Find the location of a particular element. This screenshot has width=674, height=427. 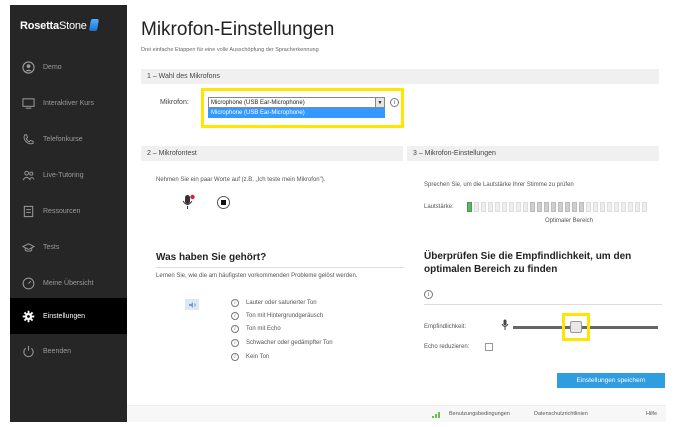

brand-name-bold: Rosetta is located at coordinates (39, 26).